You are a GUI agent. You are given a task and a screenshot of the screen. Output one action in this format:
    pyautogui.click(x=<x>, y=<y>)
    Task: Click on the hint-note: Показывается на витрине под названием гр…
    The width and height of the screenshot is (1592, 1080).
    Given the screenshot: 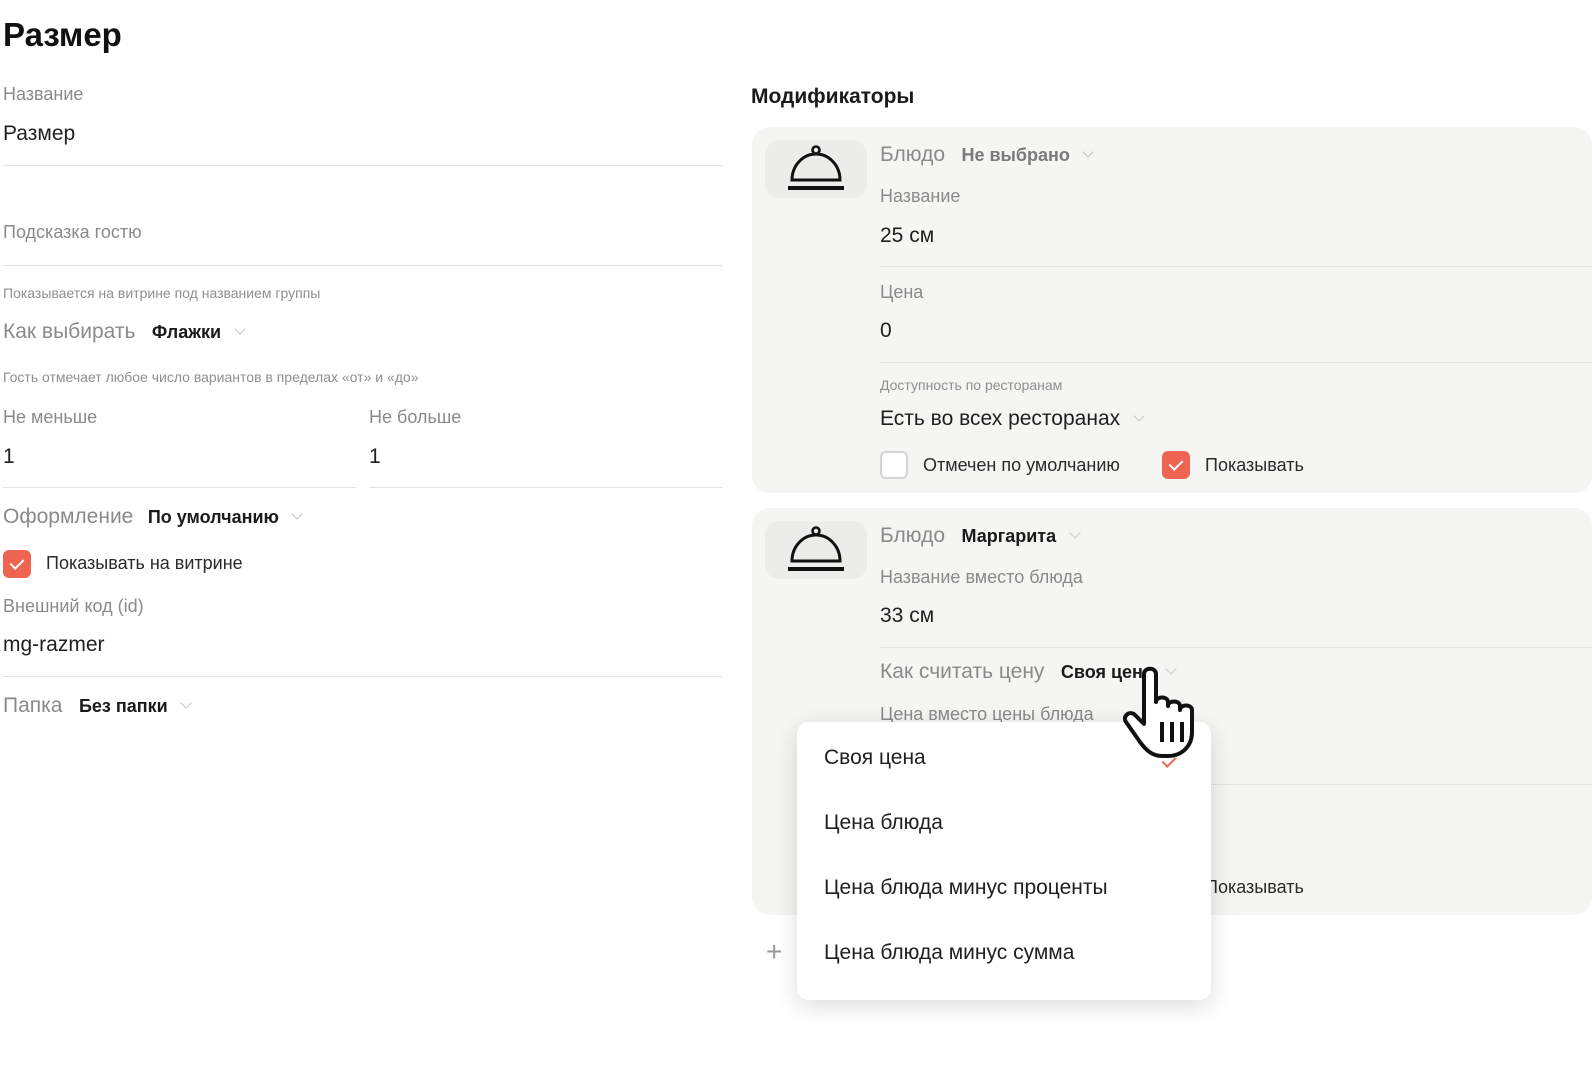 What is the action you would take?
    pyautogui.click(x=162, y=293)
    